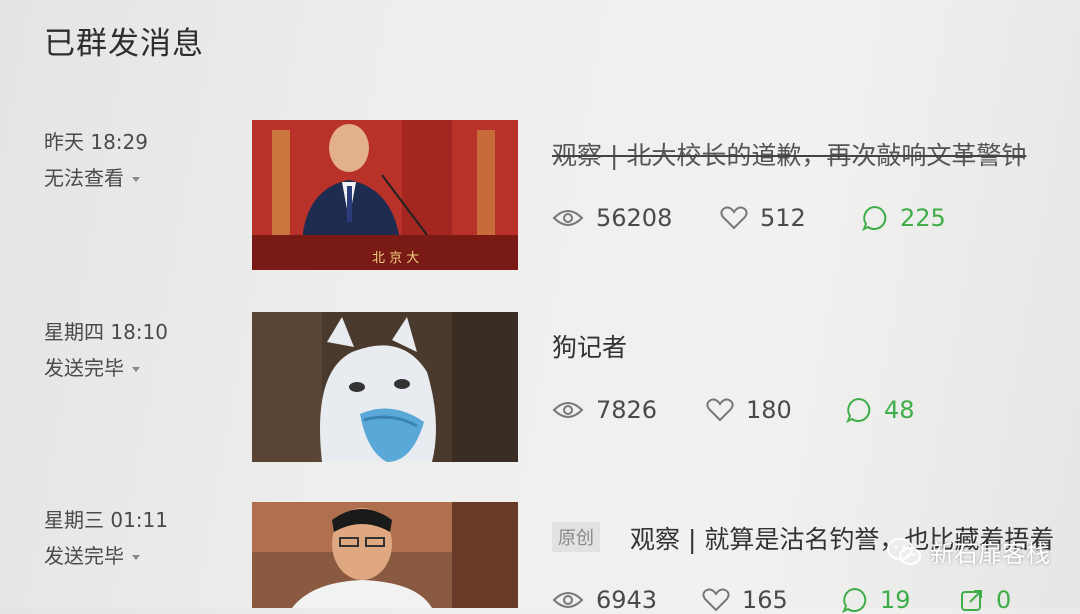 Image resolution: width=1080 pixels, height=614 pixels. I want to click on share-icon, so click(971, 600).